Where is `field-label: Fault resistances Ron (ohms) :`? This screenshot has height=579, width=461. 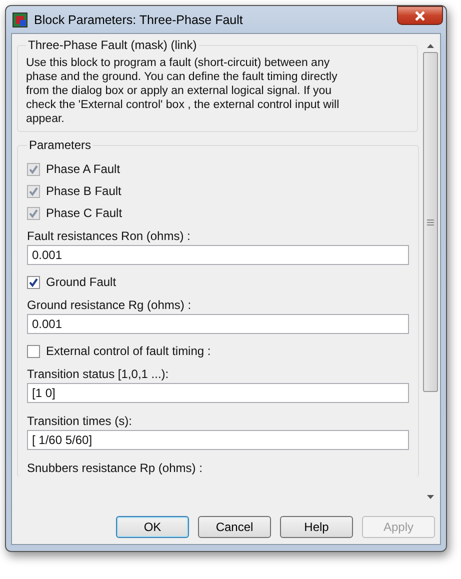 field-label: Fault resistances Ron (ohms) : is located at coordinates (109, 236).